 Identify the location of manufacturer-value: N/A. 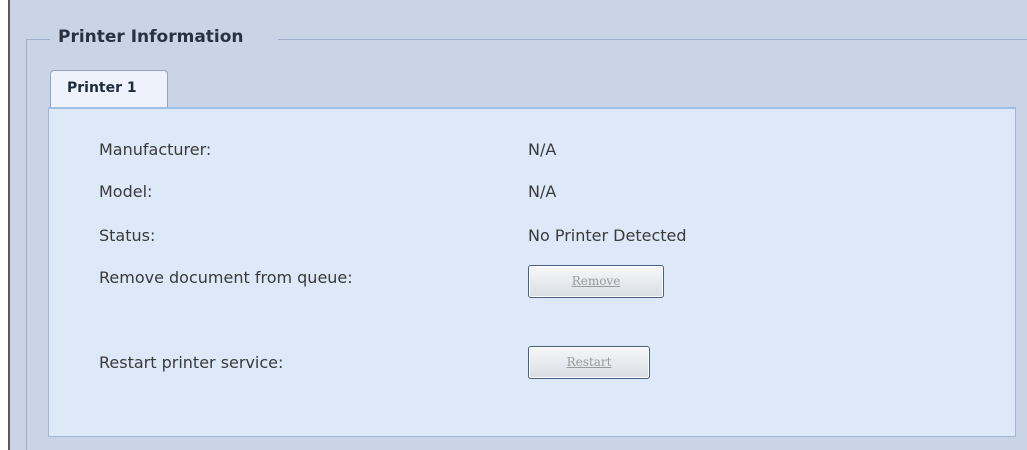
(542, 149).